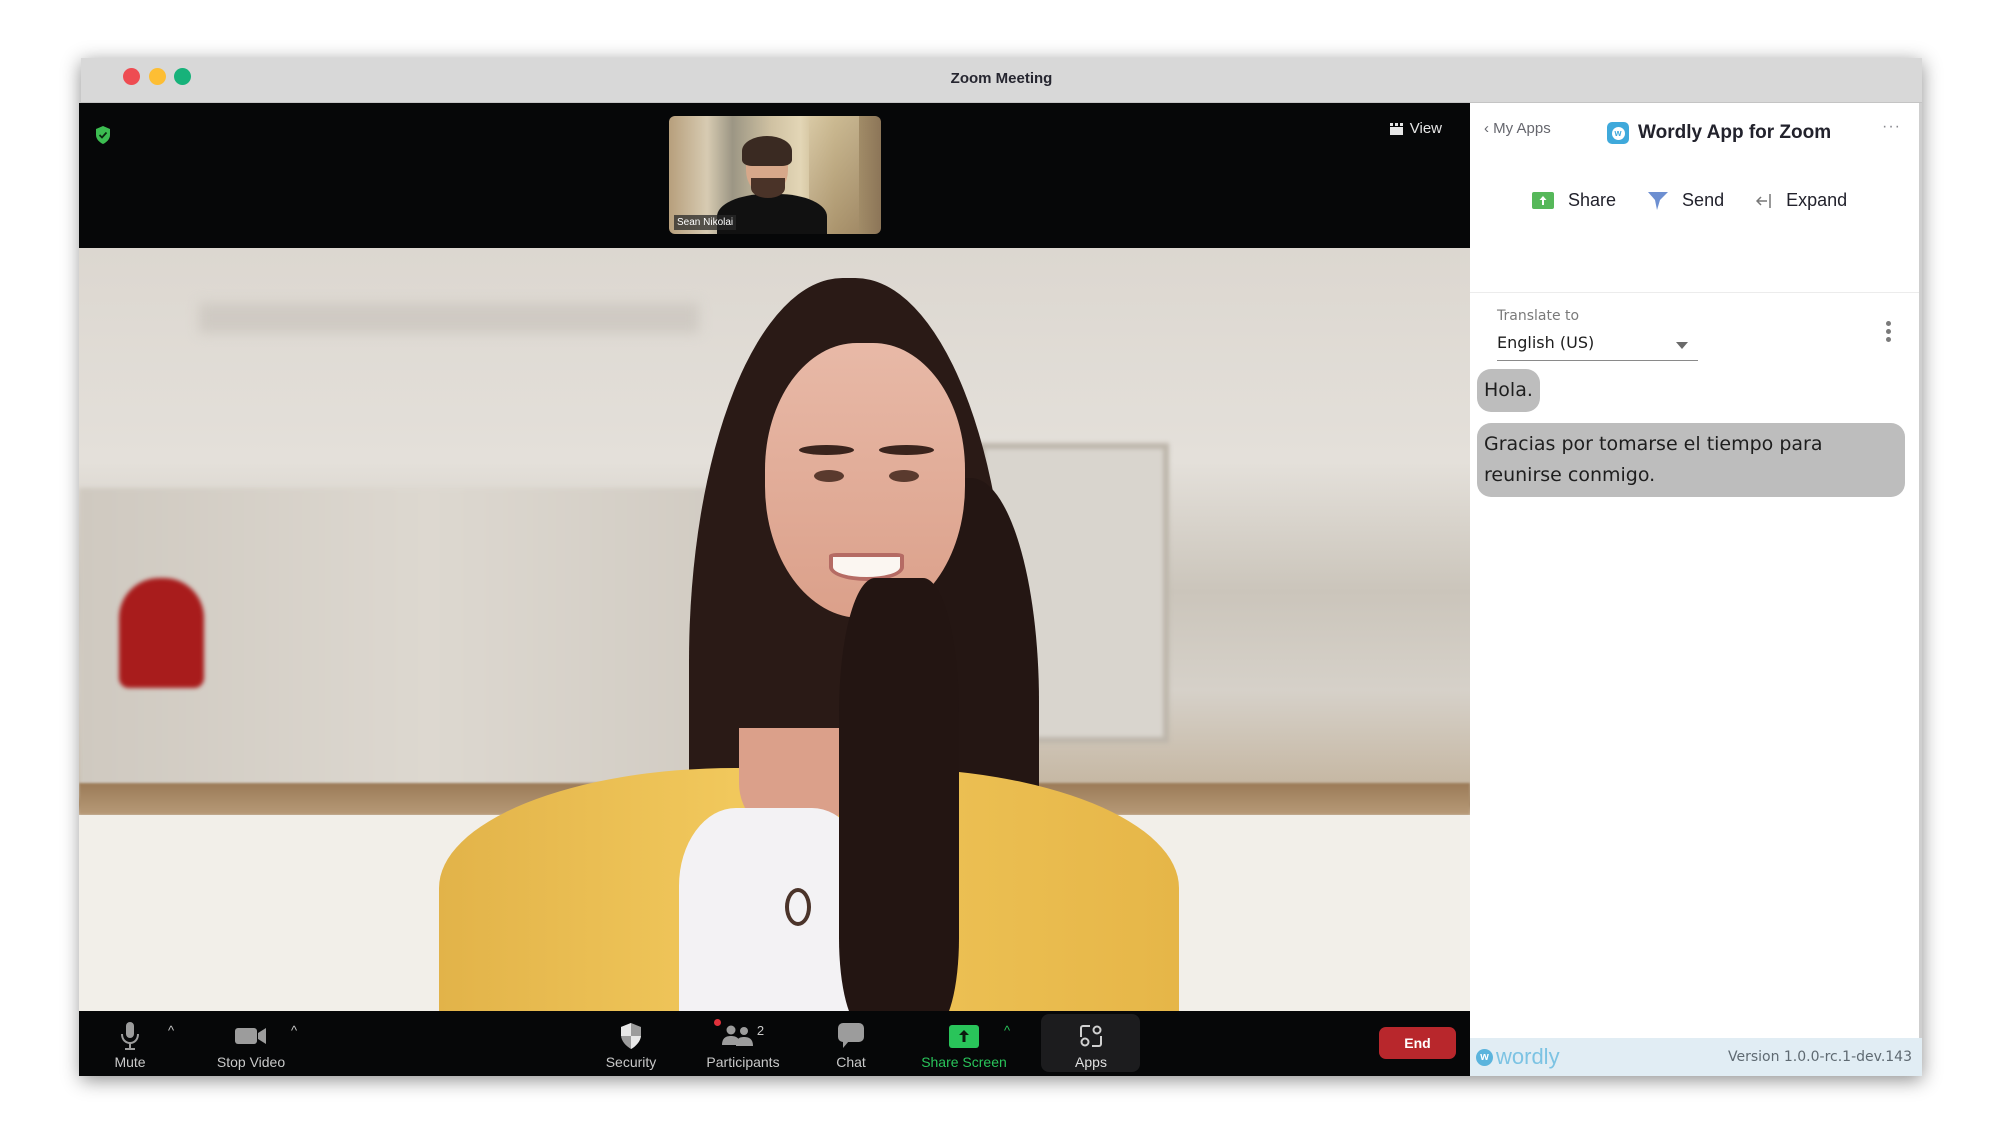 This screenshot has height=1133, width=2001. What do you see at coordinates (1801, 200) in the screenshot?
I see `expand-action-button: Expand` at bounding box center [1801, 200].